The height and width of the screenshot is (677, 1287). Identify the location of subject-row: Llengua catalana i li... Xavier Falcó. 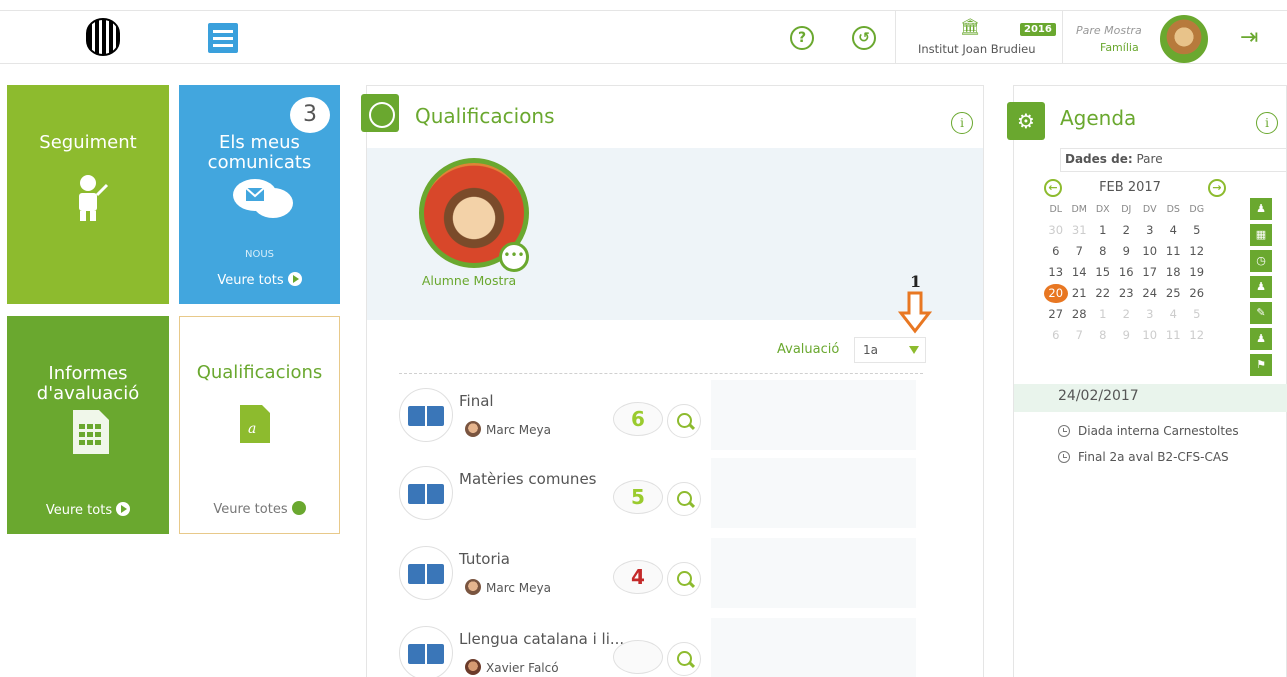
(677, 647).